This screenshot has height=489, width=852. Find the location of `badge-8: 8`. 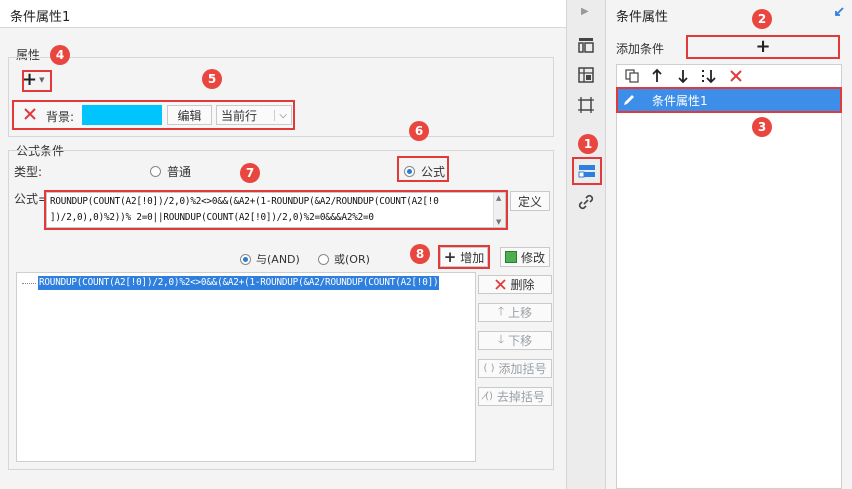

badge-8: 8 is located at coordinates (420, 254).